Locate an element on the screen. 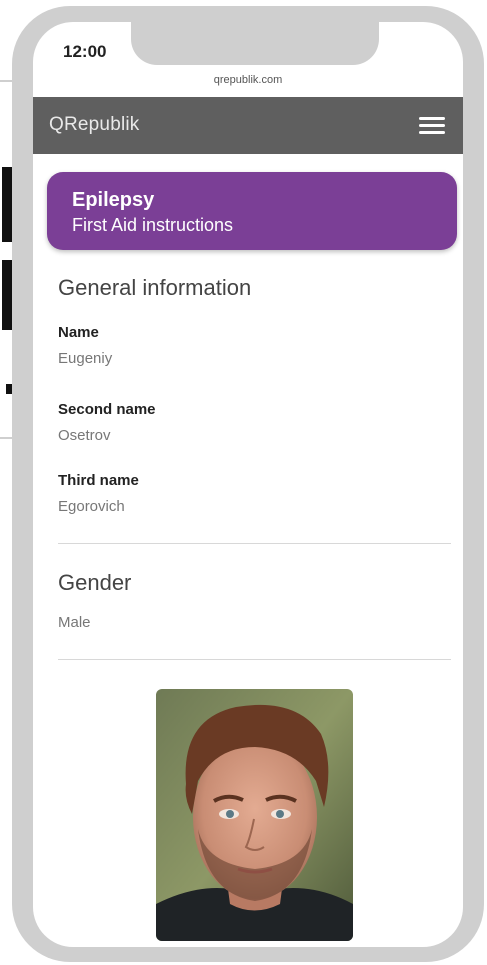  condition-subtitle: First Aid instructions is located at coordinates (153, 225).